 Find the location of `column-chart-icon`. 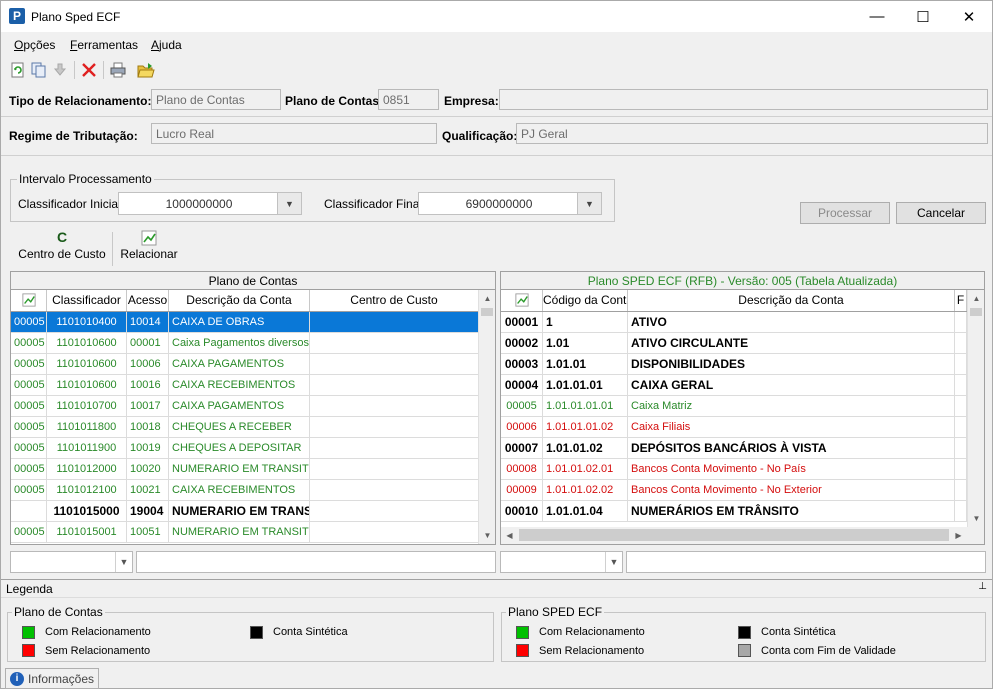

column-chart-icon is located at coordinates (28, 300).